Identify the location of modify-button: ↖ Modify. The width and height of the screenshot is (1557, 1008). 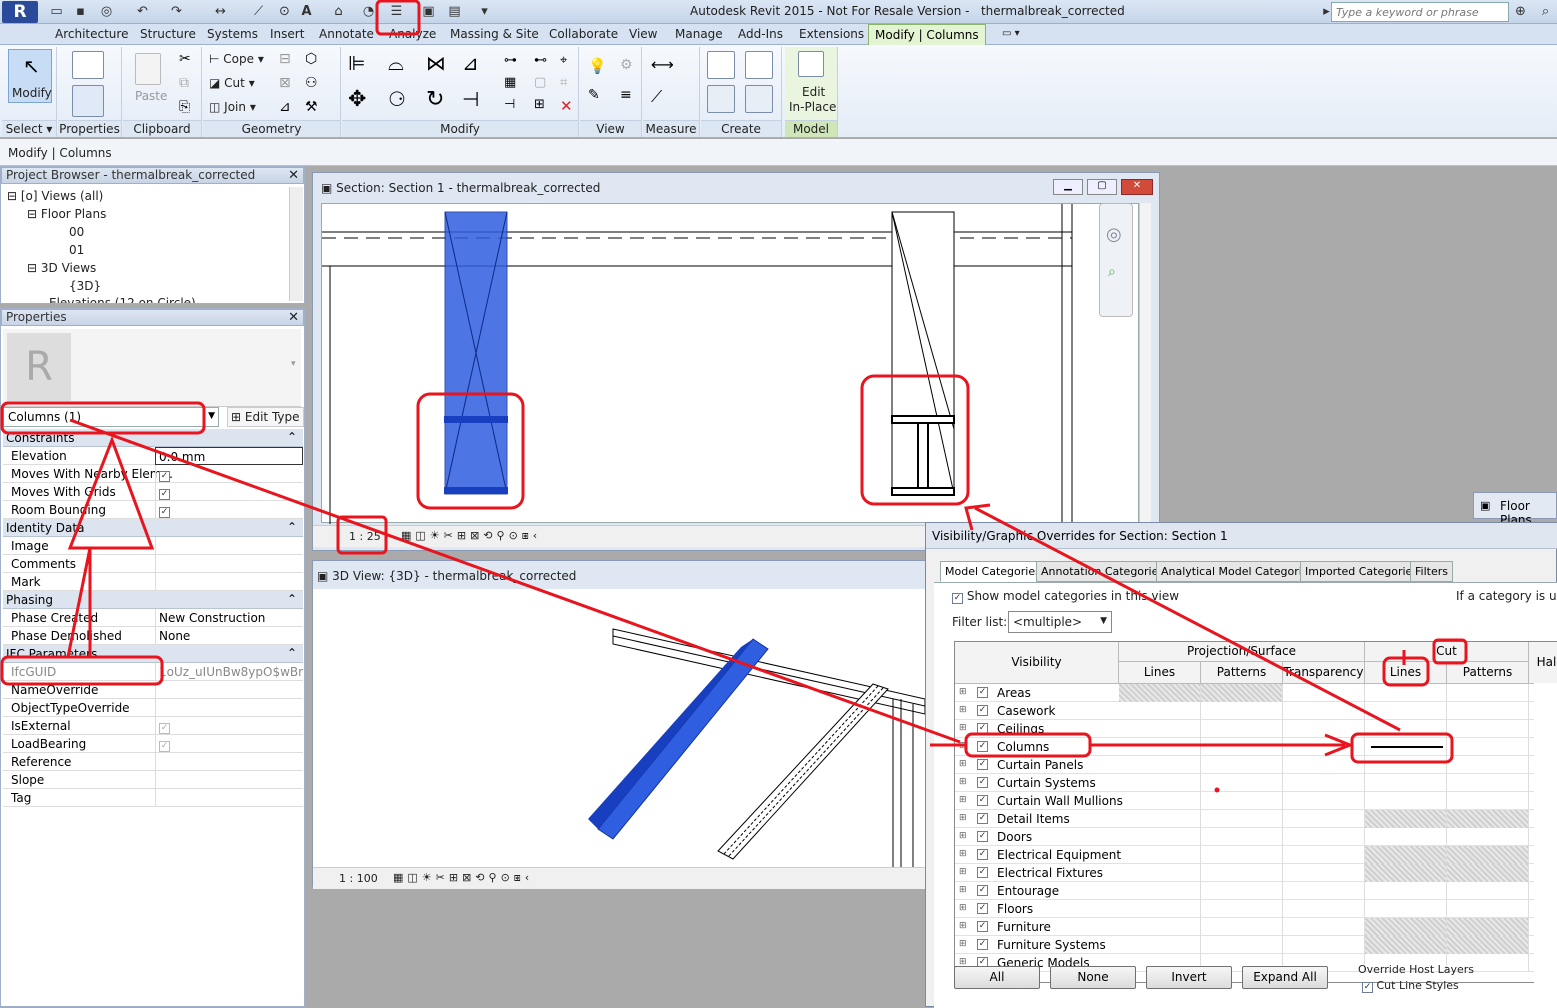
(30, 76).